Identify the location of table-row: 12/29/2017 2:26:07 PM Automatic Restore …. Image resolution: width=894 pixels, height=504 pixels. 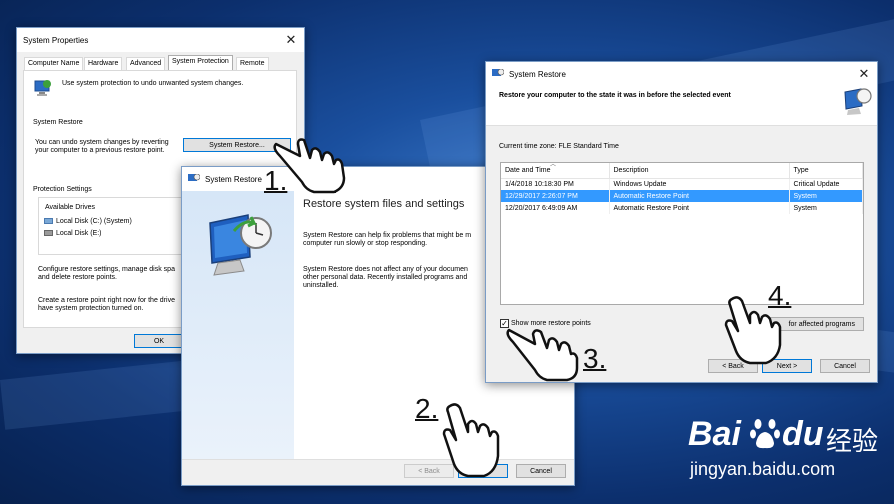
(682, 196).